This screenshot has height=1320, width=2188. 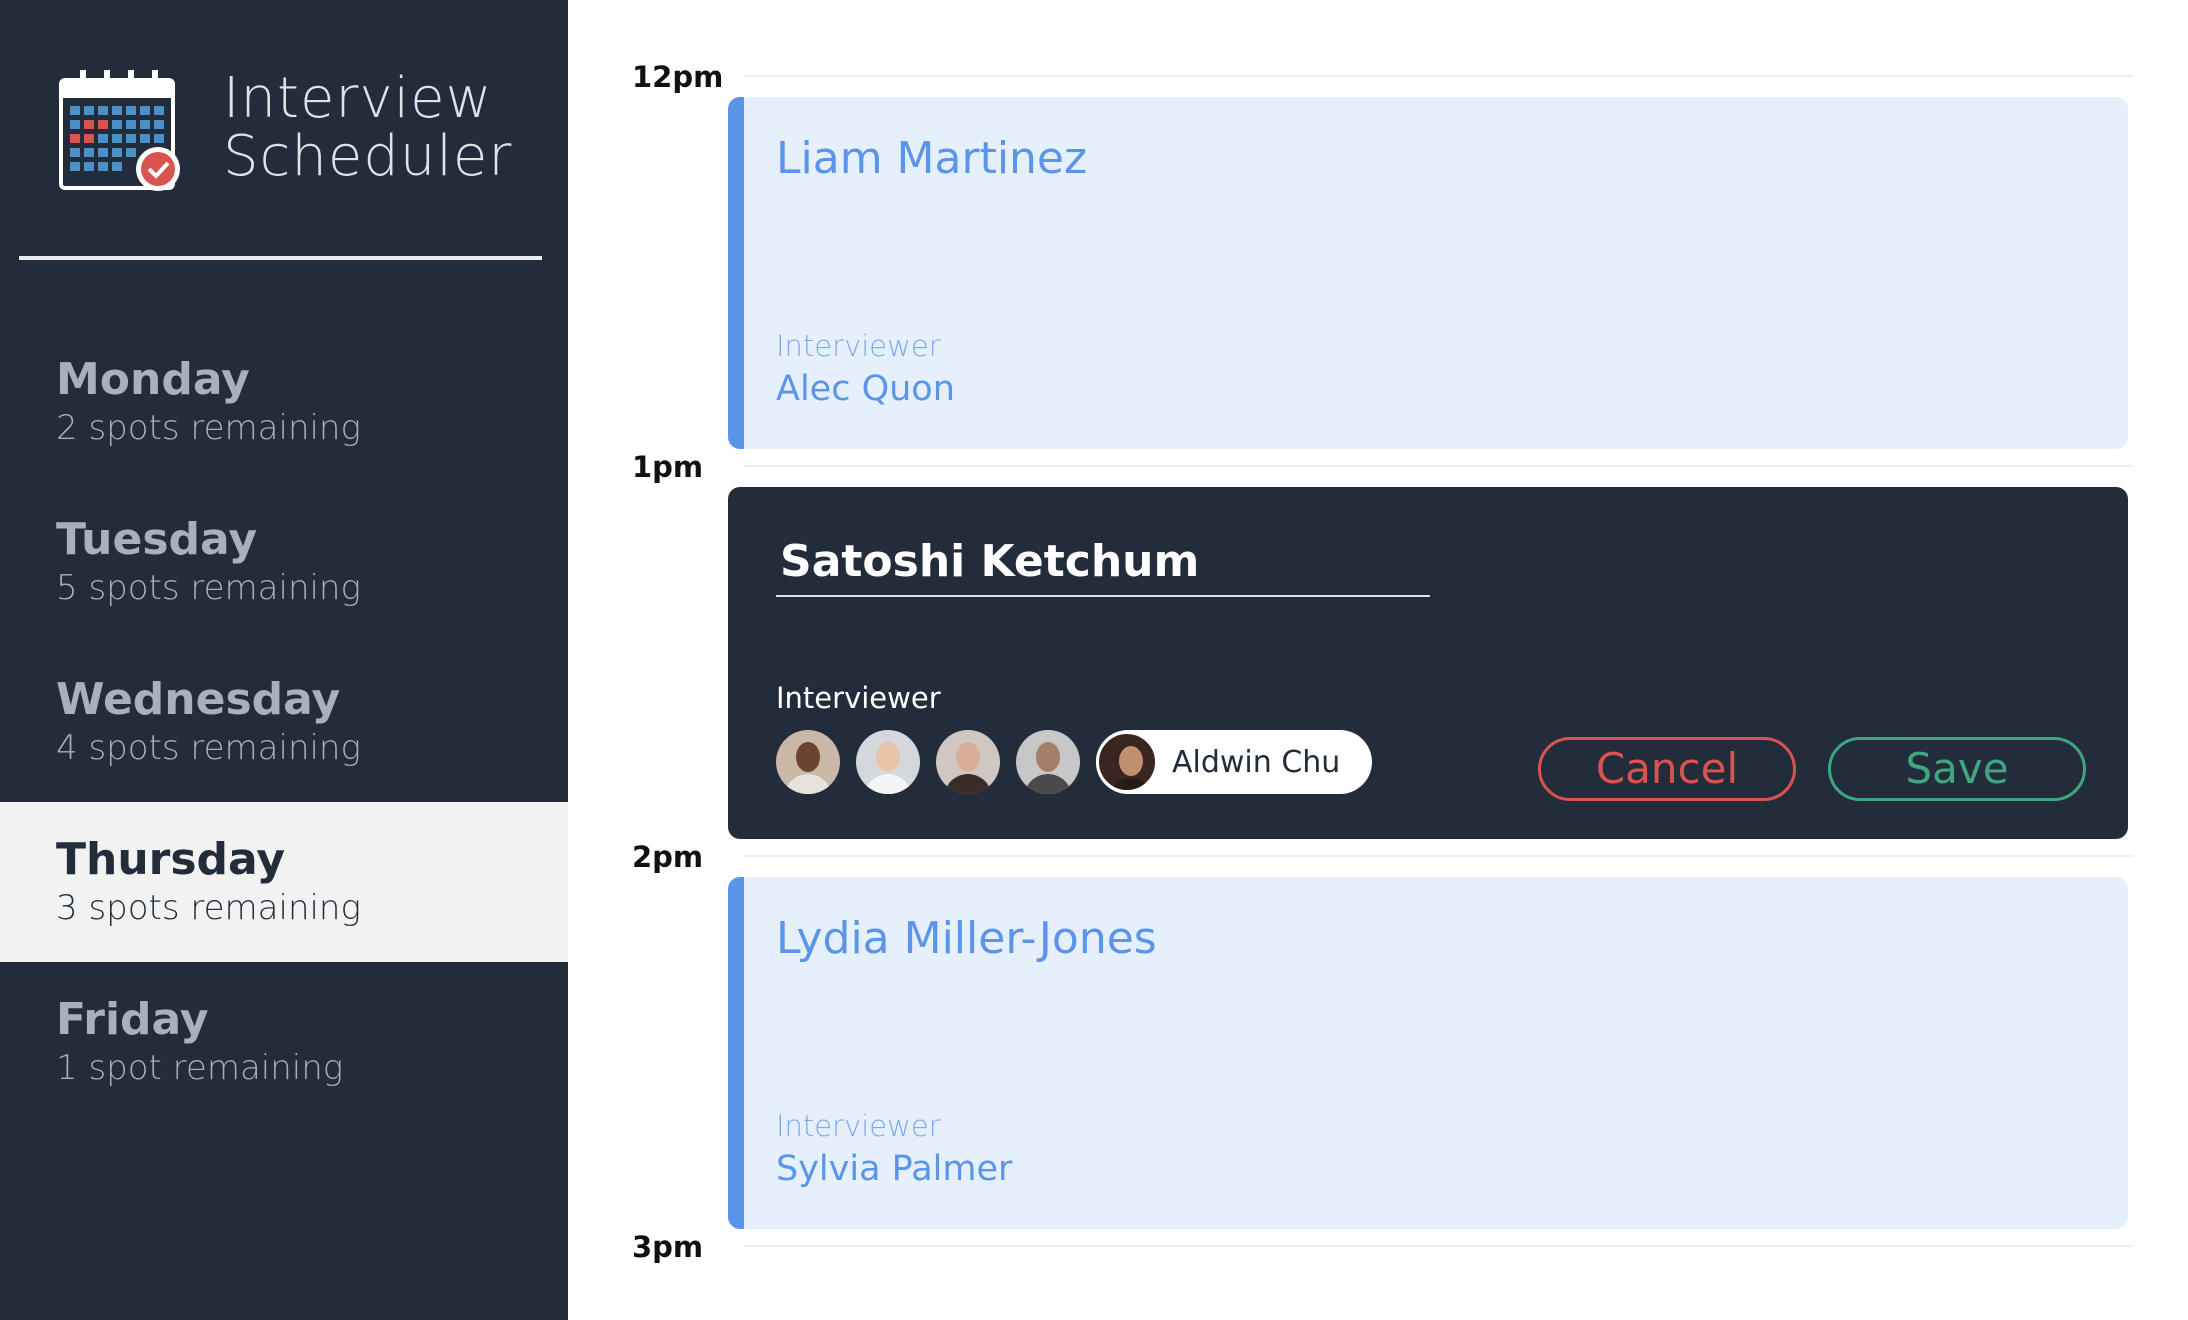 I want to click on calendar-check-icon, so click(x=119, y=130).